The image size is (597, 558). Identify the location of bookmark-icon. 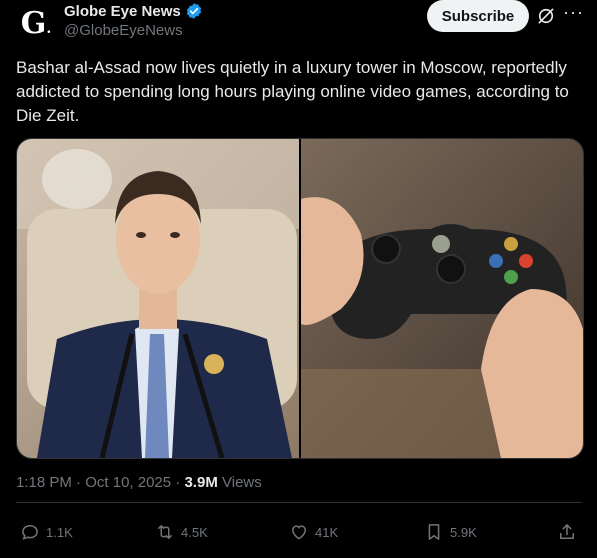
(434, 532).